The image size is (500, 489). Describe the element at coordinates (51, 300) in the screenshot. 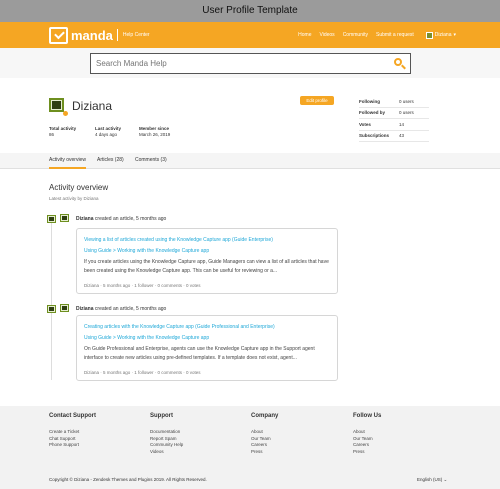

I see `timeline-line` at that location.